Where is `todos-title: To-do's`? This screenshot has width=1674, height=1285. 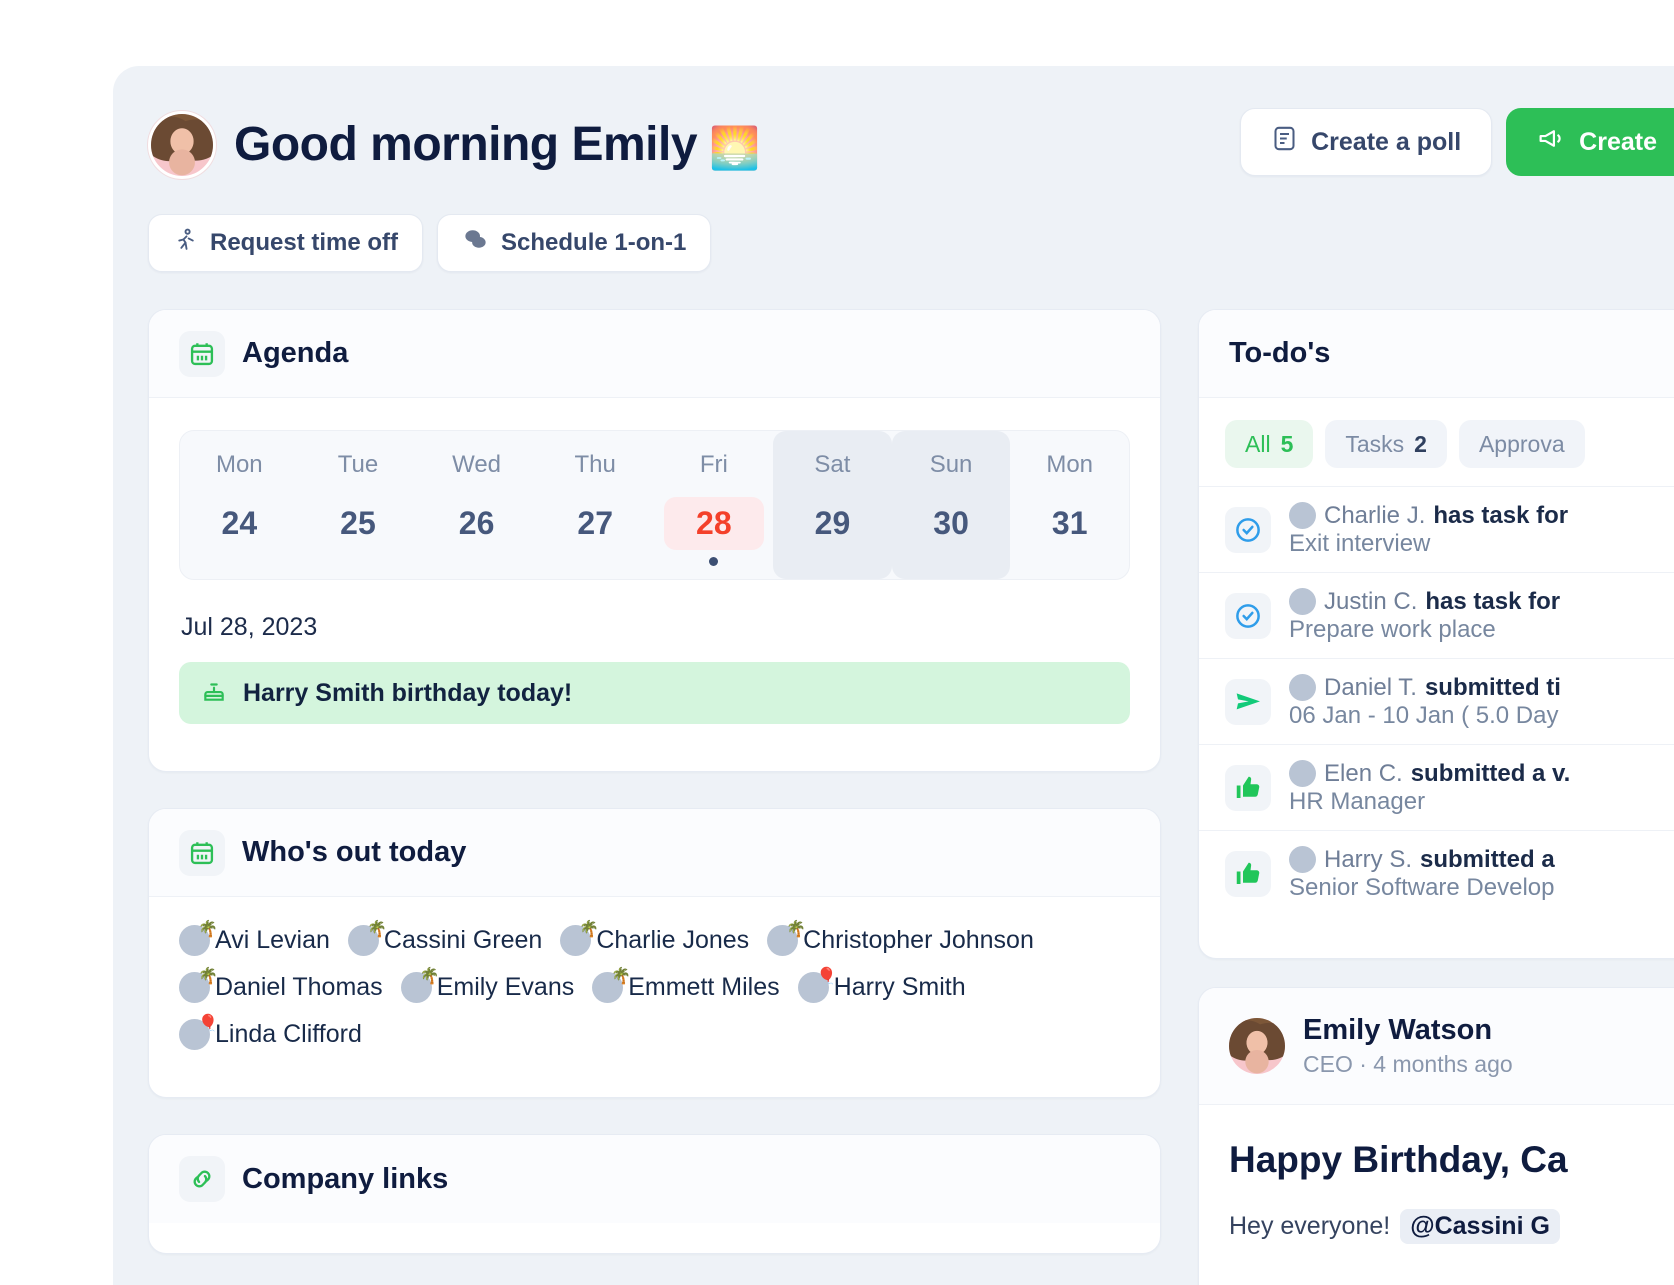
todos-title: To-do's is located at coordinates (1280, 353).